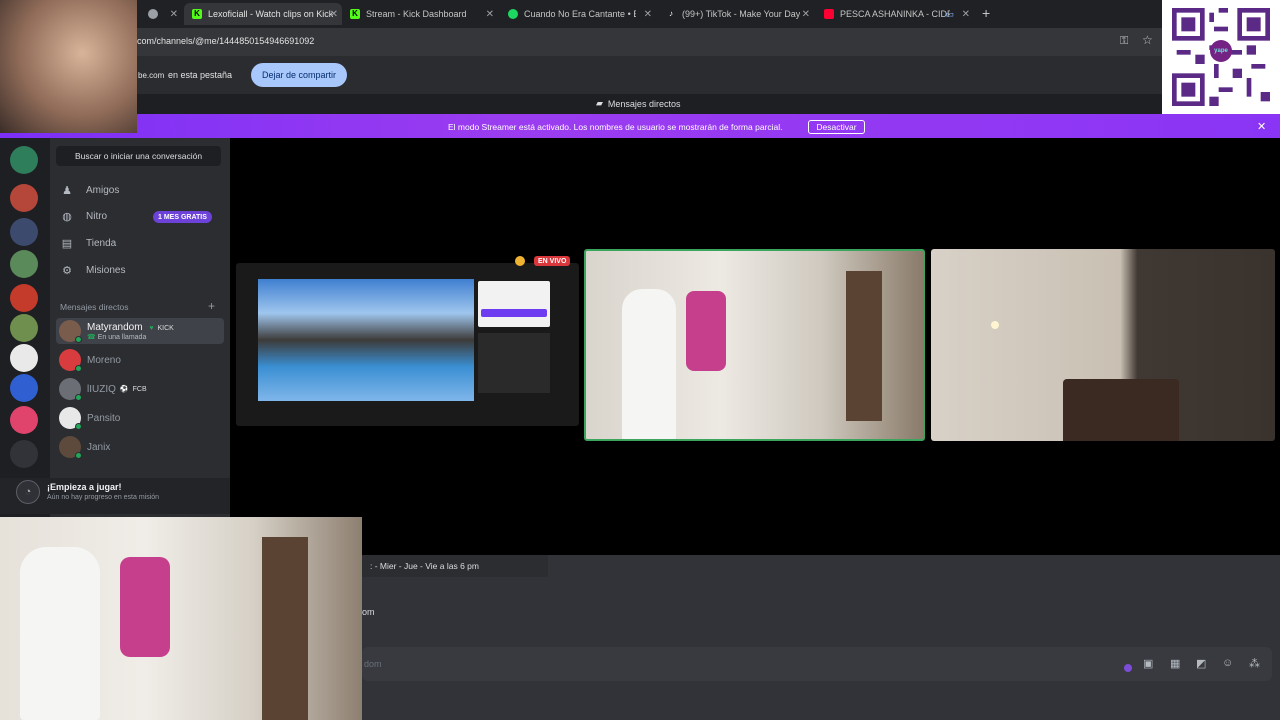 The width and height of the screenshot is (1280, 720). What do you see at coordinates (520, 261) in the screenshot?
I see `live-indicator-icon` at bounding box center [520, 261].